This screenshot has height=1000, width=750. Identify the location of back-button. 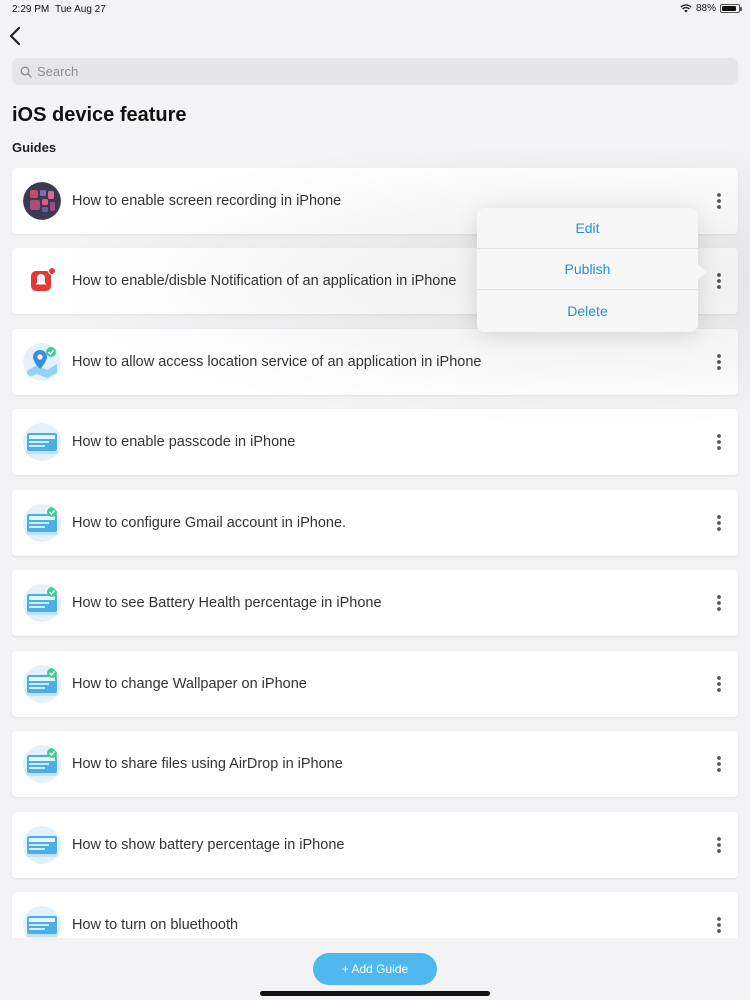
(16, 36).